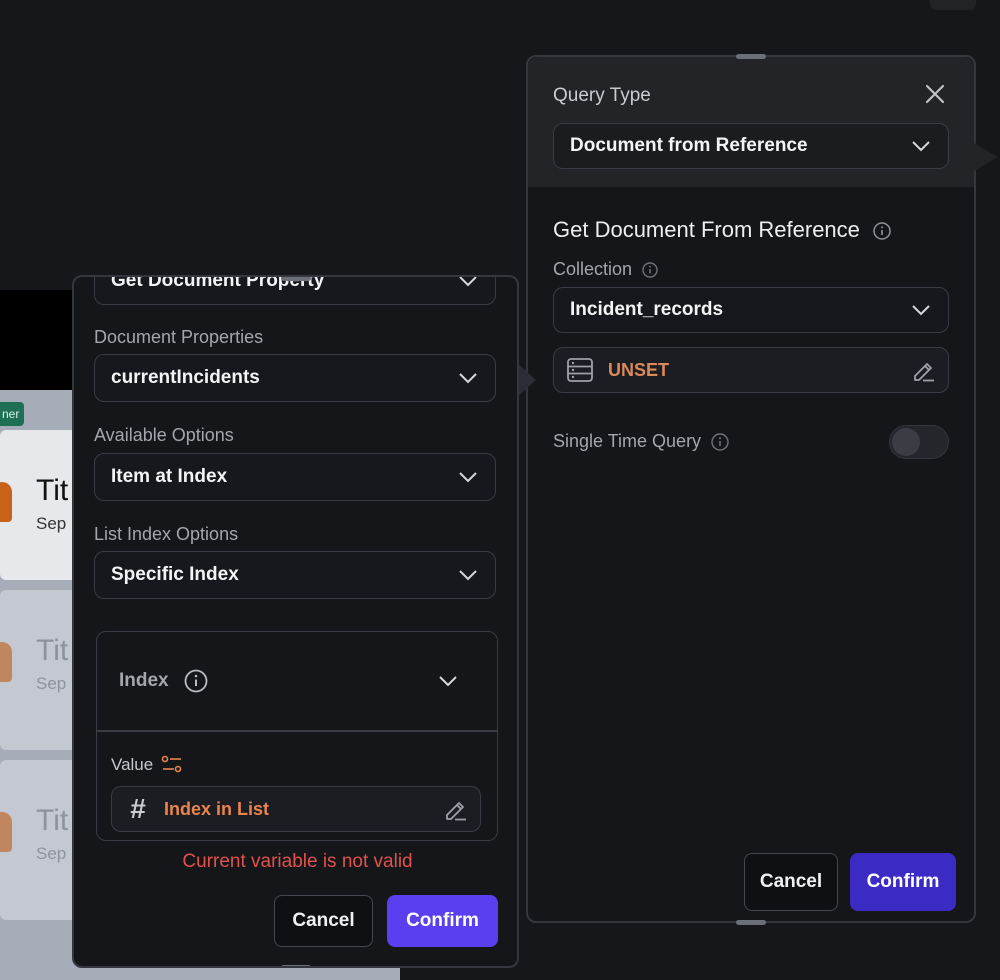  What do you see at coordinates (164, 435) in the screenshot?
I see `available-options-label: Available Options` at bounding box center [164, 435].